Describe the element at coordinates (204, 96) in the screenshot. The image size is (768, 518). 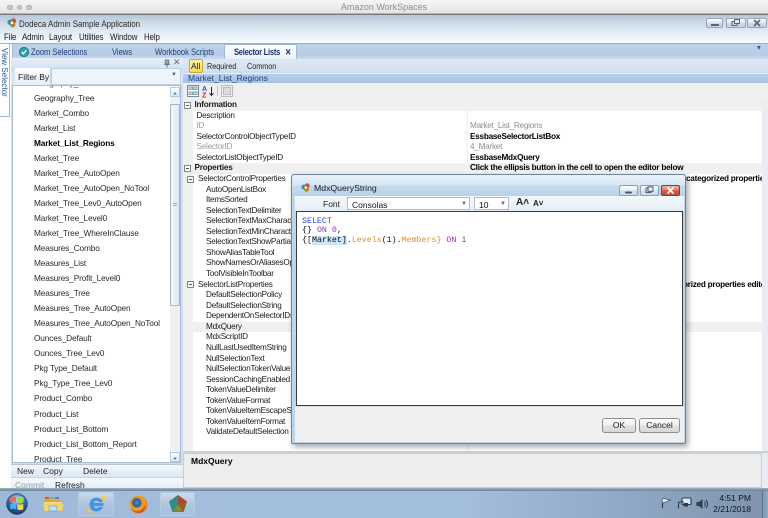
I see `svg-text: Z` at that location.